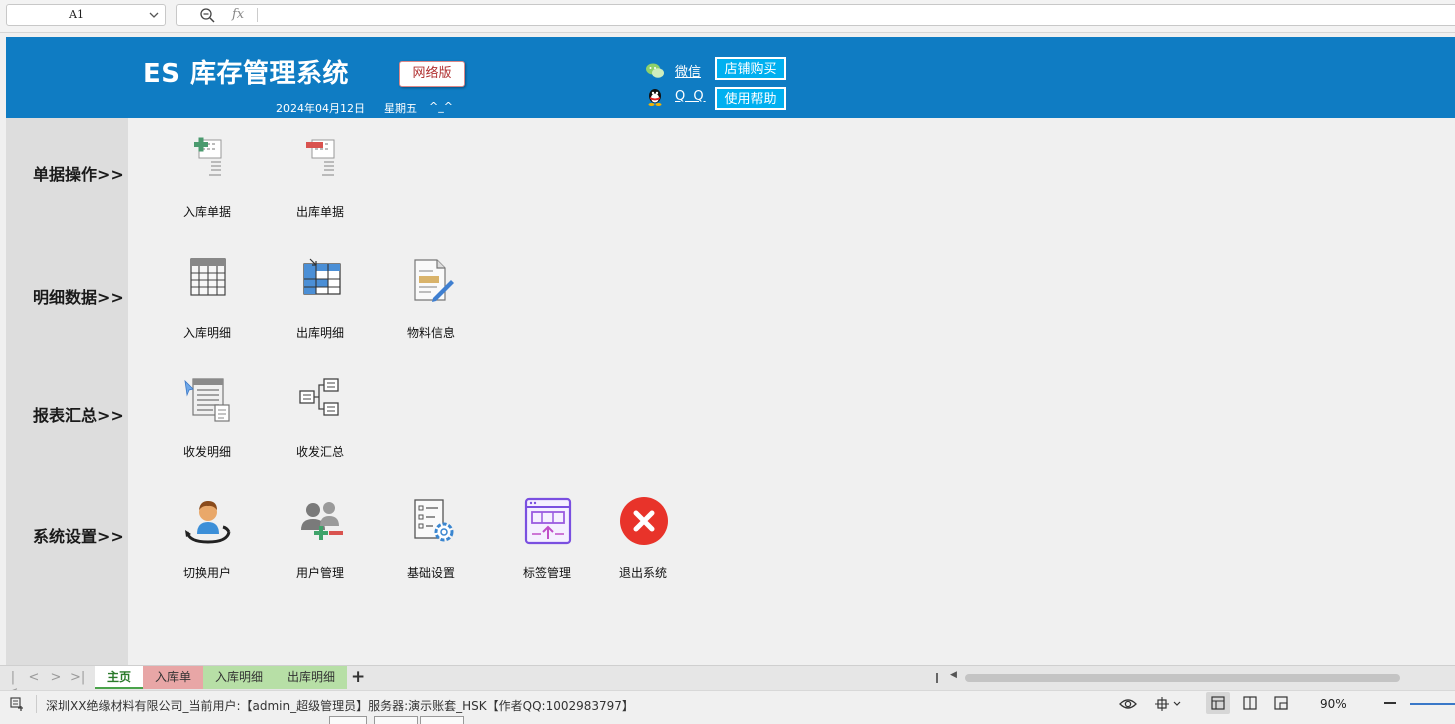 This screenshot has height=724, width=1455. I want to click on qq-penguin-icon, so click(655, 97).